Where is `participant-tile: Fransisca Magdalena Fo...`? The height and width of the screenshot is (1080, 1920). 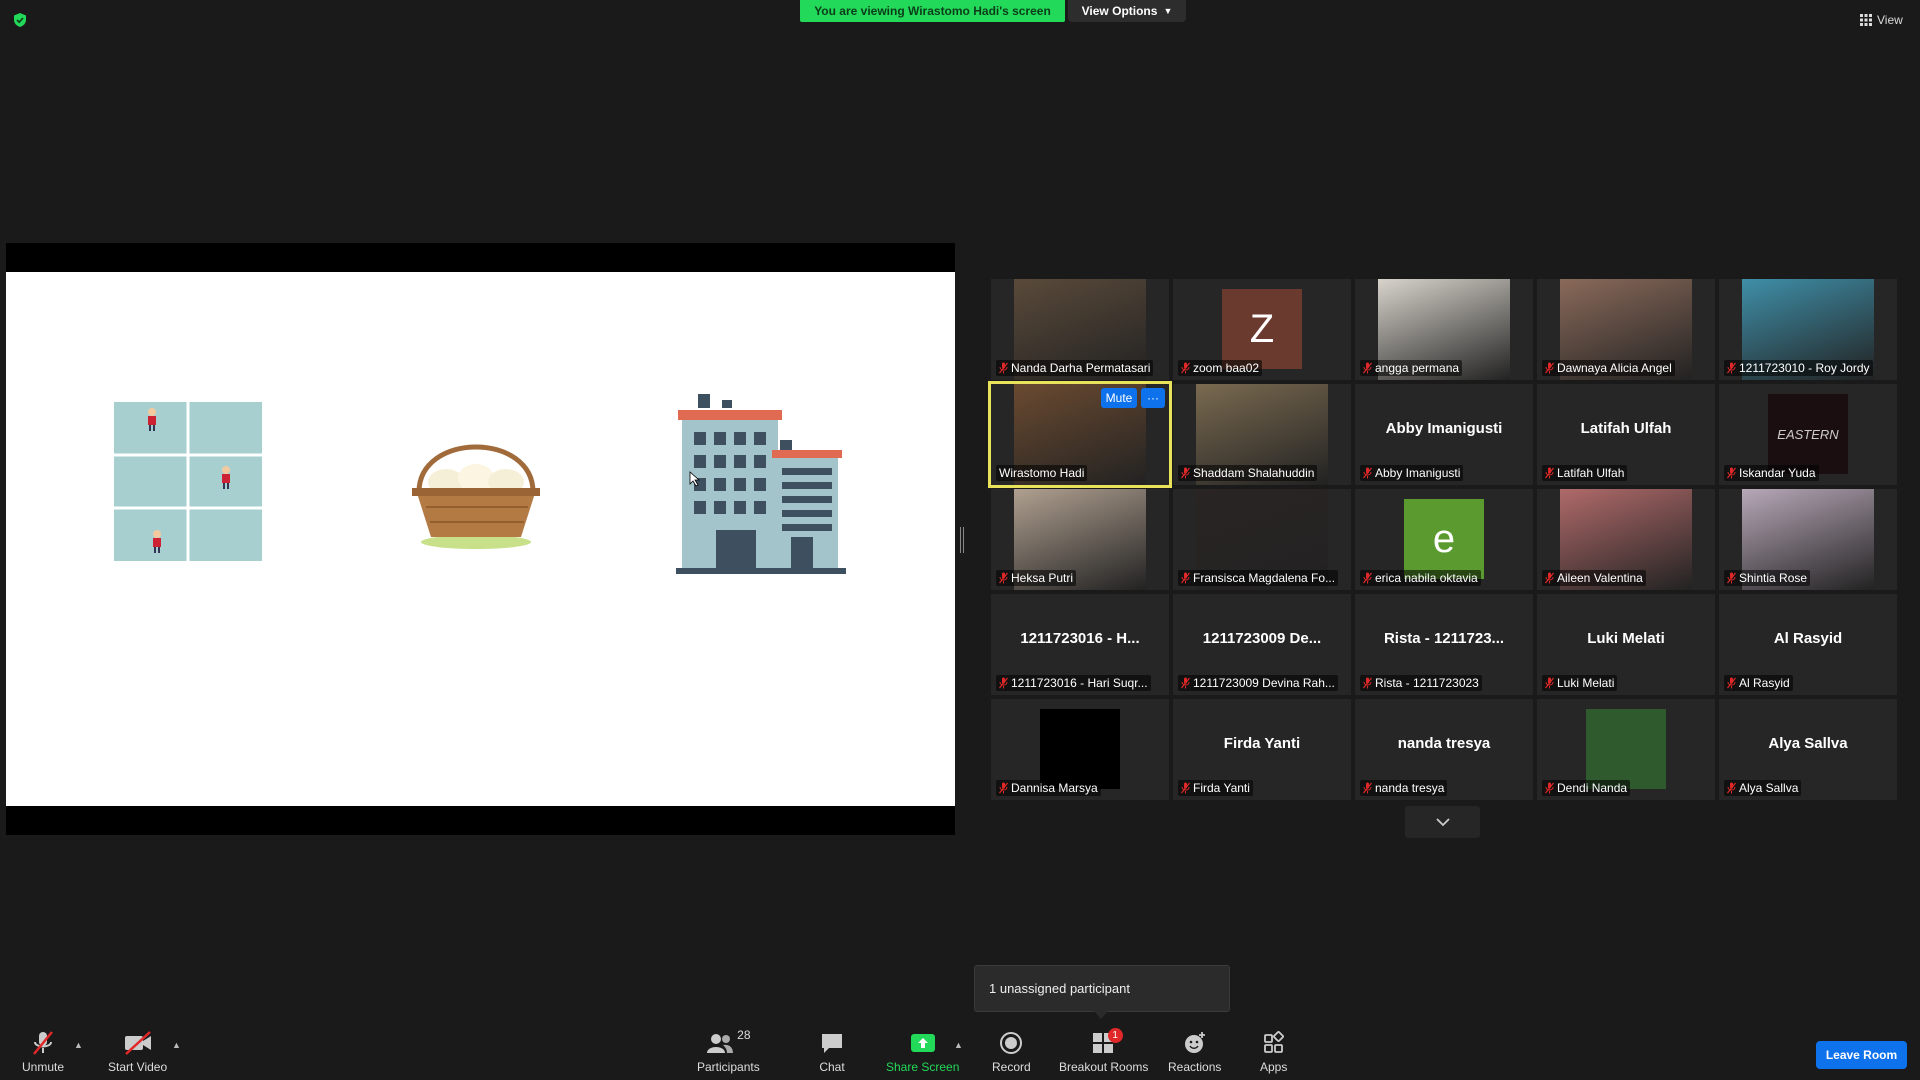 participant-tile: Fransisca Magdalena Fo... is located at coordinates (1262, 539).